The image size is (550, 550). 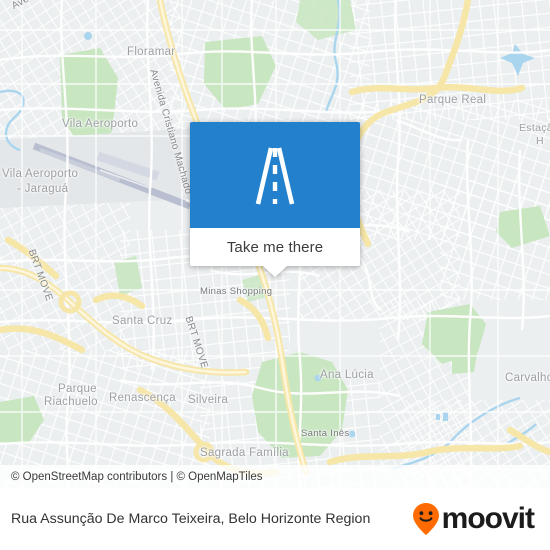 I want to click on take-me-there-callout: Take me there, so click(x=275, y=199).